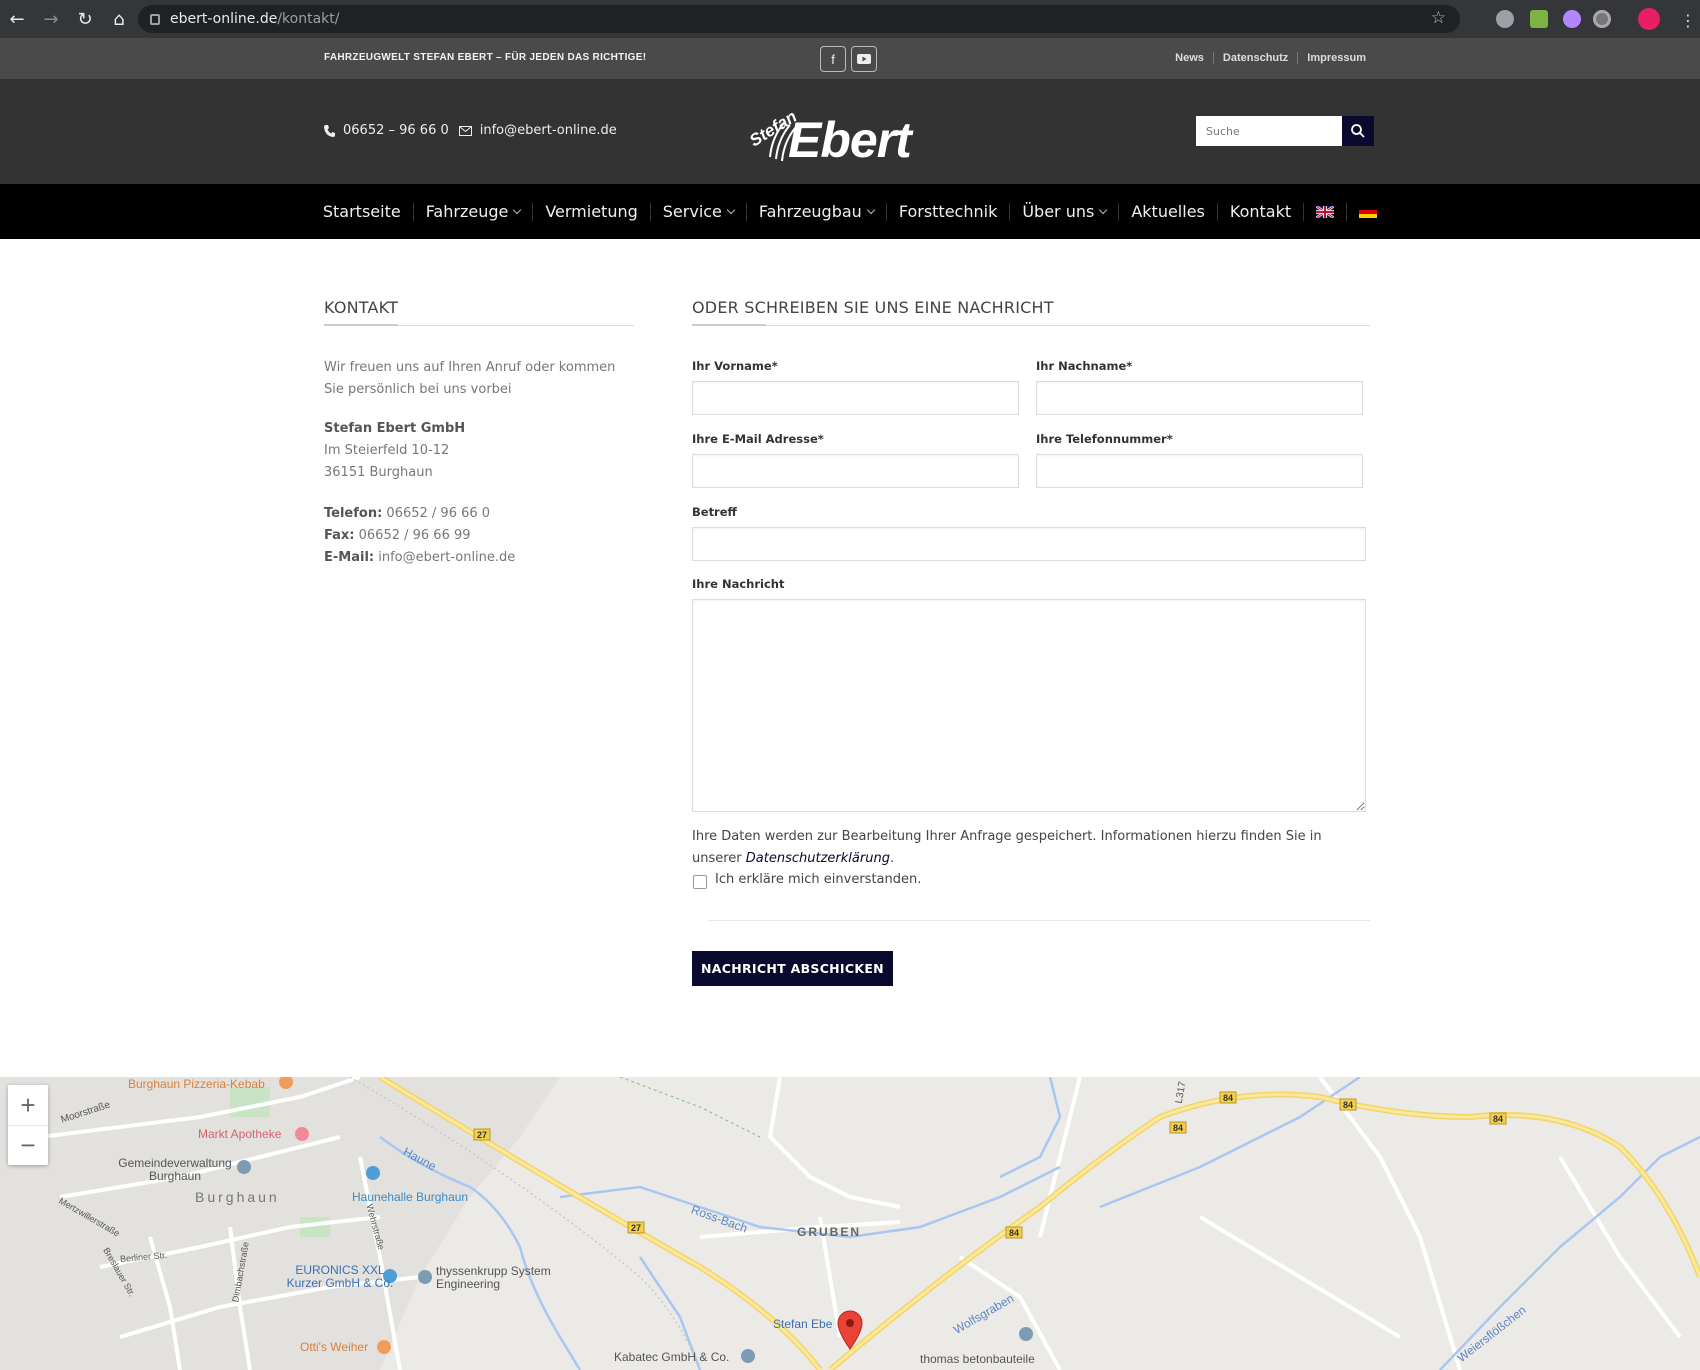 This screenshot has width=1700, height=1370. What do you see at coordinates (378, 472) in the screenshot?
I see `city: 36151 Burghaun` at bounding box center [378, 472].